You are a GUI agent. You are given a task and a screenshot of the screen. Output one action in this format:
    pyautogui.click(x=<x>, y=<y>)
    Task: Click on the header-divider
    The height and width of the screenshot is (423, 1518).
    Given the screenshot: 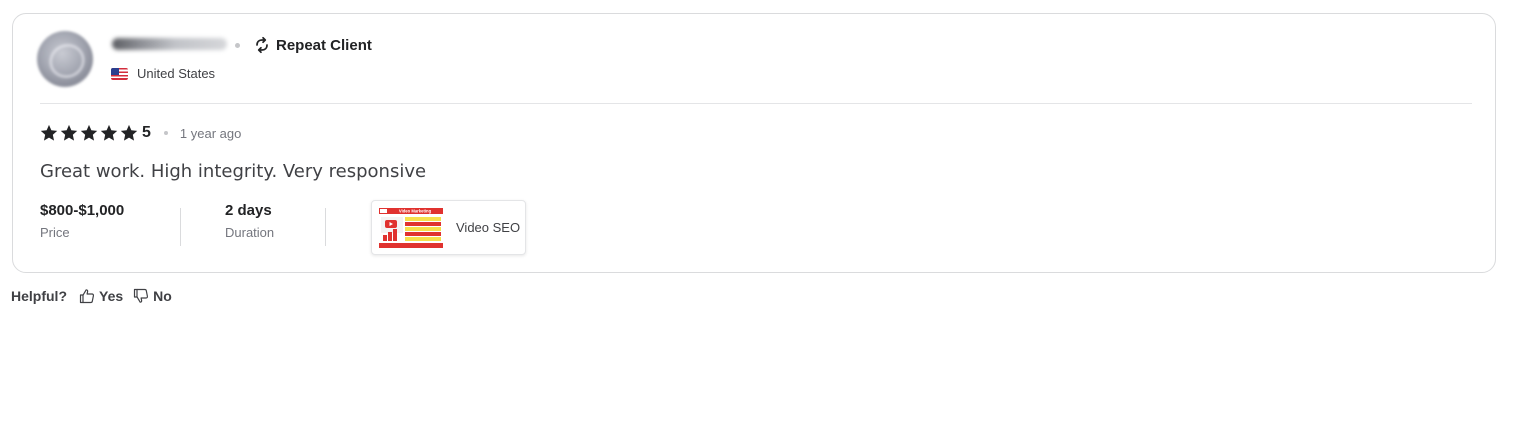 What is the action you would take?
    pyautogui.click(x=756, y=103)
    